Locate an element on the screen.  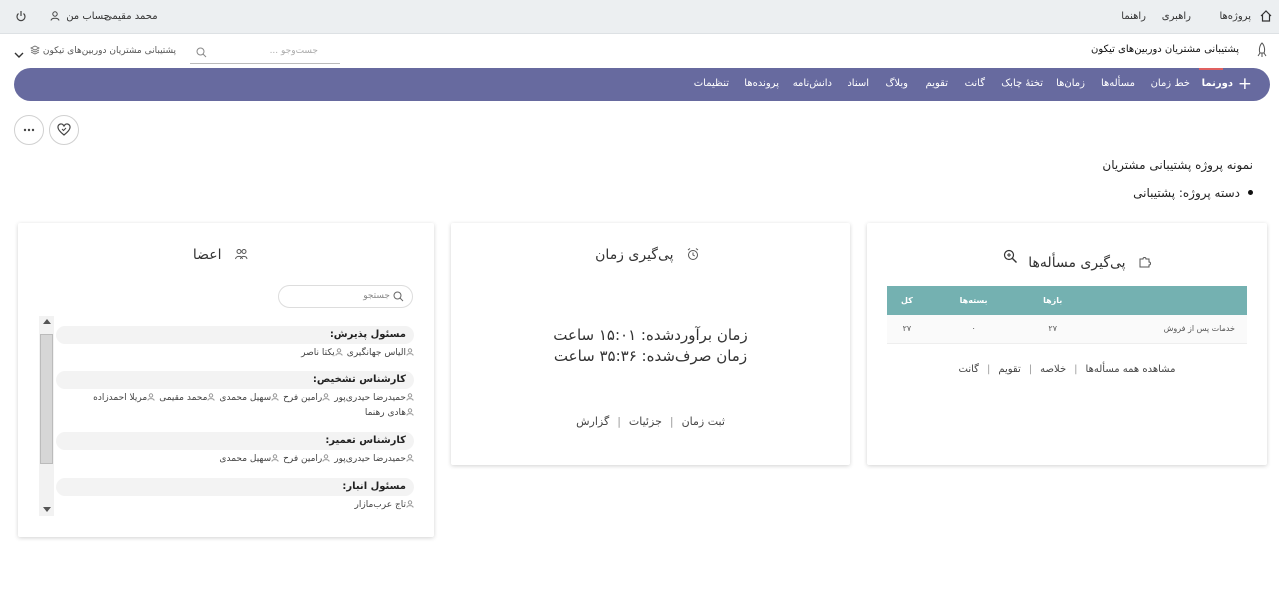
project-selector: پشتیبانی مشتریان دوربین‌های تیکون is located at coordinates (103, 50).